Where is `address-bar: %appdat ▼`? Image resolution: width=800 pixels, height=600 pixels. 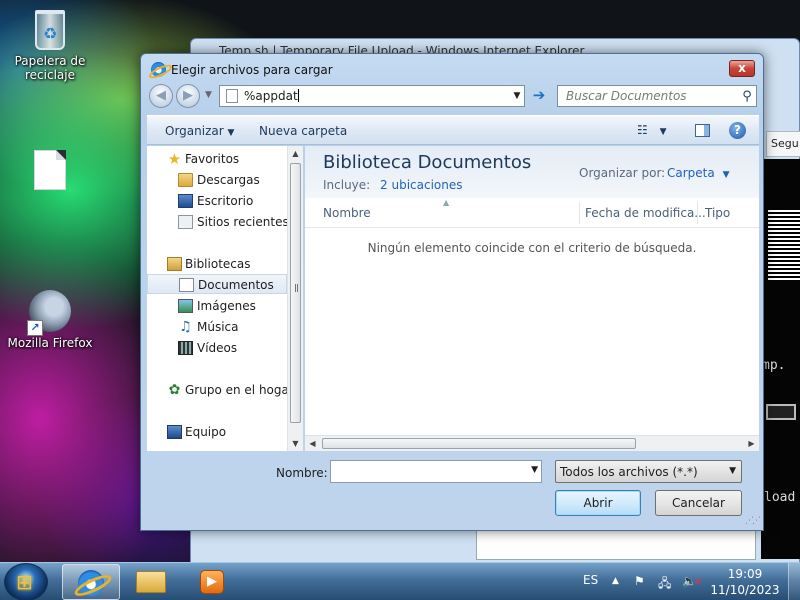 address-bar: %appdat ▼ is located at coordinates (372, 96).